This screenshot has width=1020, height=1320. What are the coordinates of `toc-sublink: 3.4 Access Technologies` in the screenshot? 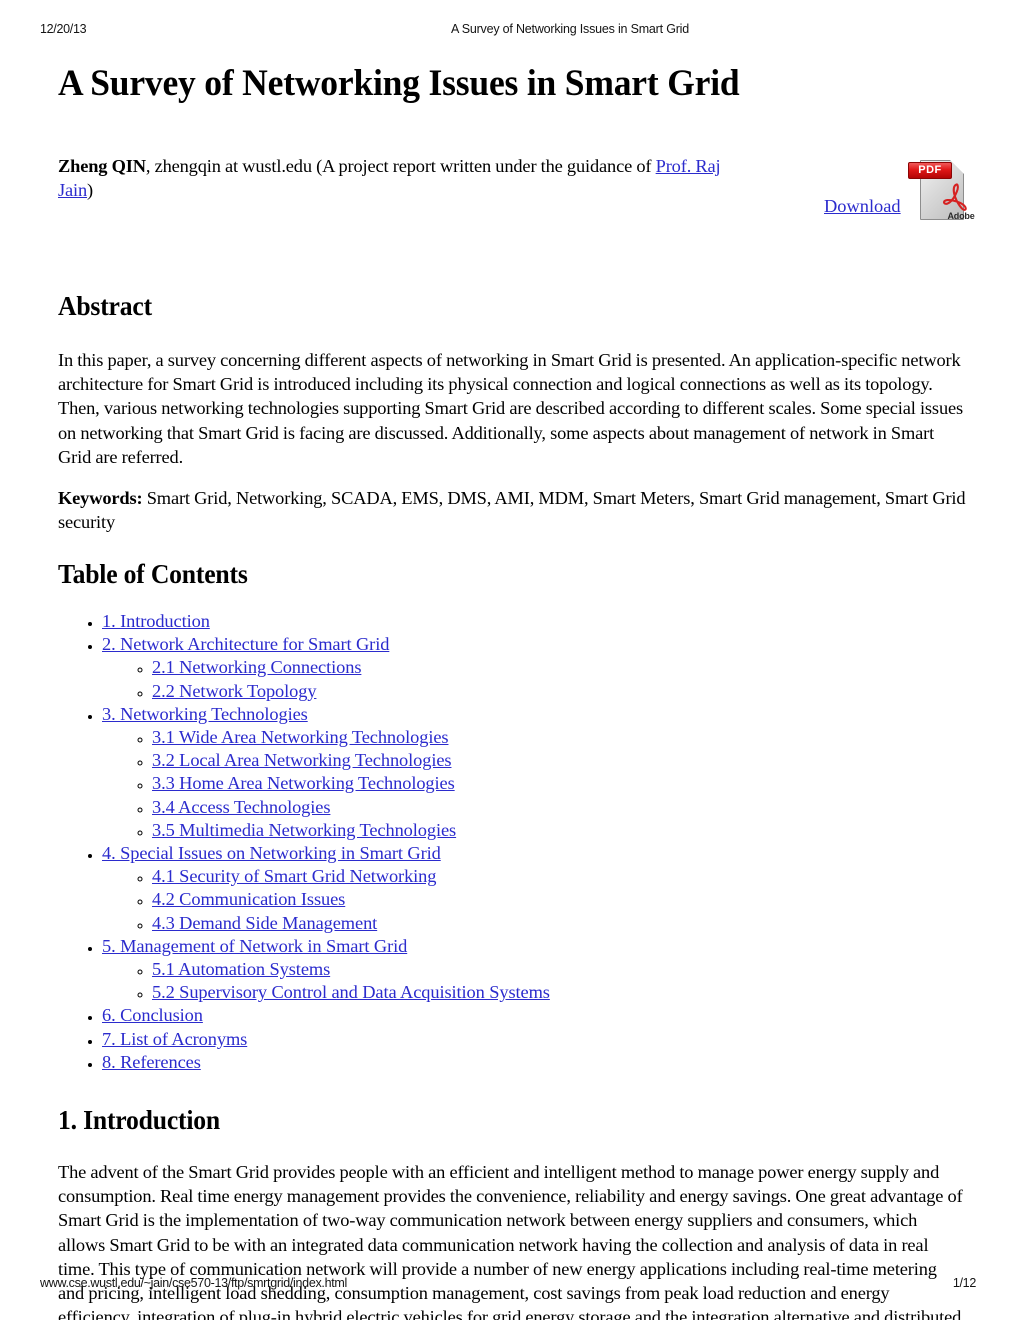 It's located at (241, 807).